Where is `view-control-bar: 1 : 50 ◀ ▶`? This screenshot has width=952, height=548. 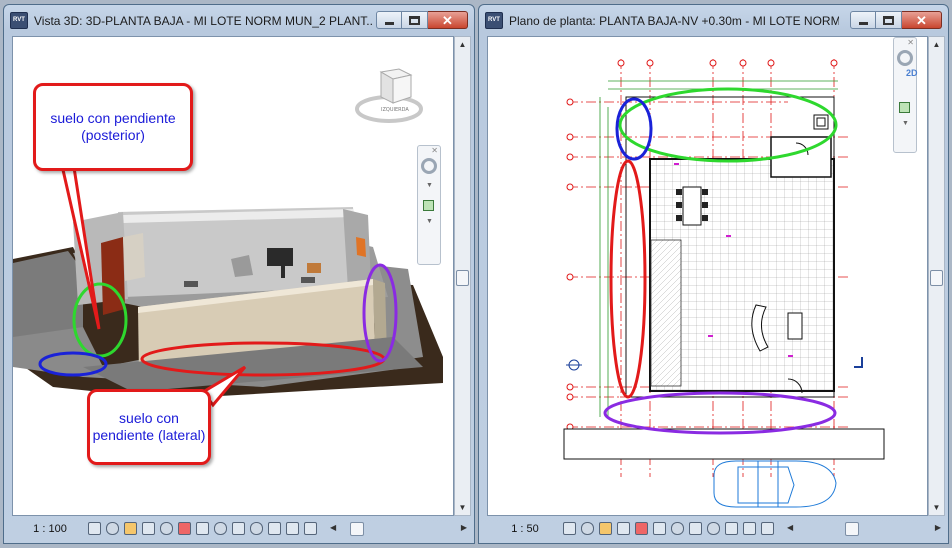 view-control-bar: 1 : 50 ◀ ▶ is located at coordinates (716, 528).